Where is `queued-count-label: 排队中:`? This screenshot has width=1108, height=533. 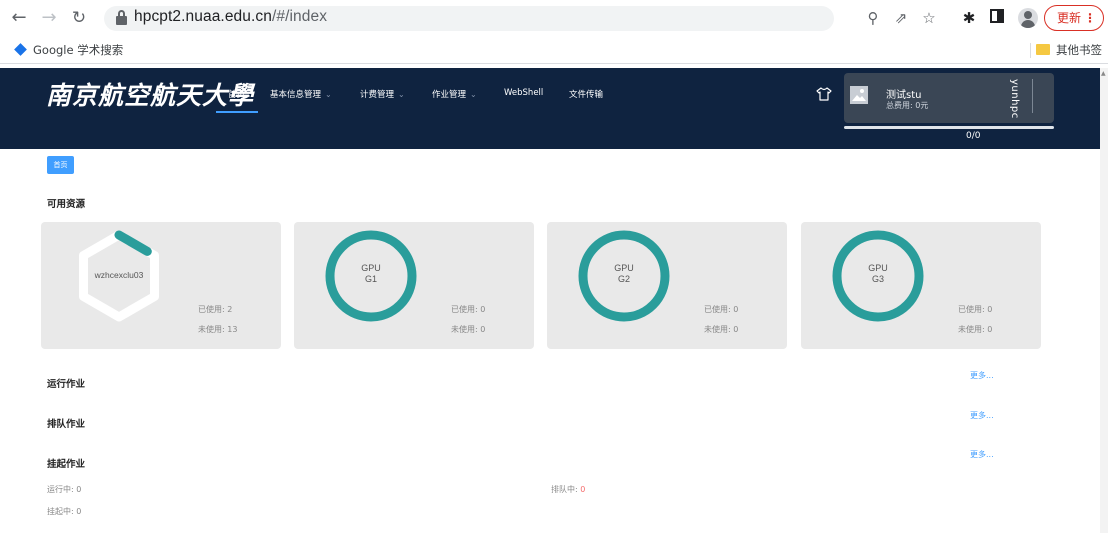
queued-count-label: 排队中: is located at coordinates (566, 489).